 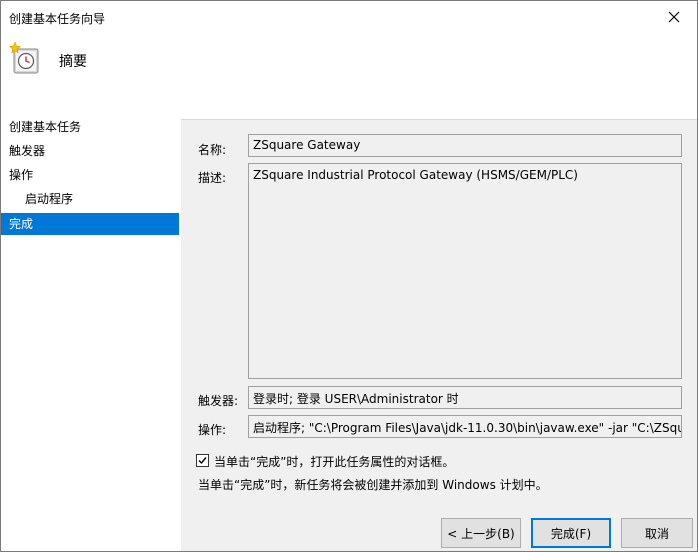 I want to click on step-action: 操作, so click(x=90, y=175).